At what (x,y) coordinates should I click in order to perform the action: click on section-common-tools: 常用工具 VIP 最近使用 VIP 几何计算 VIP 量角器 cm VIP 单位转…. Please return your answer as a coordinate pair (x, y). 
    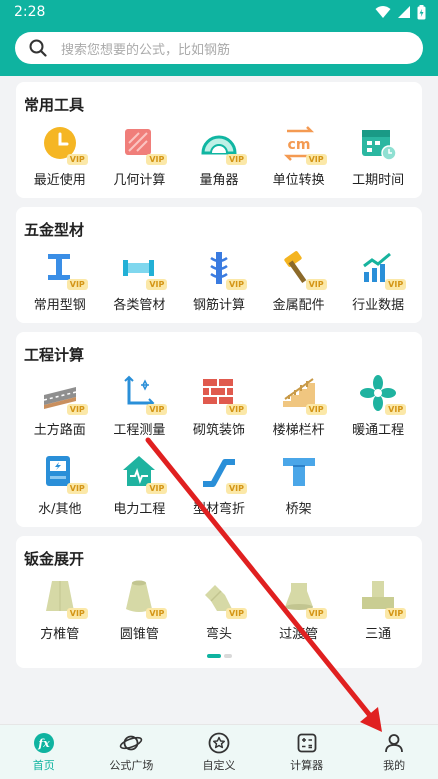
    Looking at the image, I should click on (219, 140).